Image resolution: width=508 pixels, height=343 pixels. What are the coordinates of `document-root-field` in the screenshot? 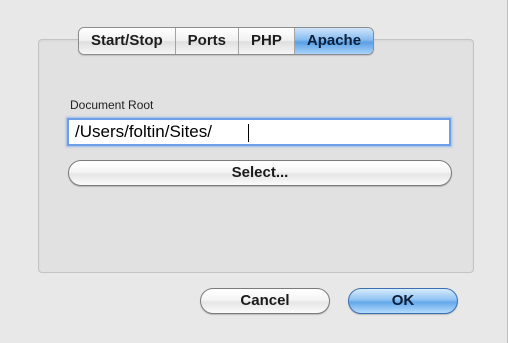 It's located at (259, 132).